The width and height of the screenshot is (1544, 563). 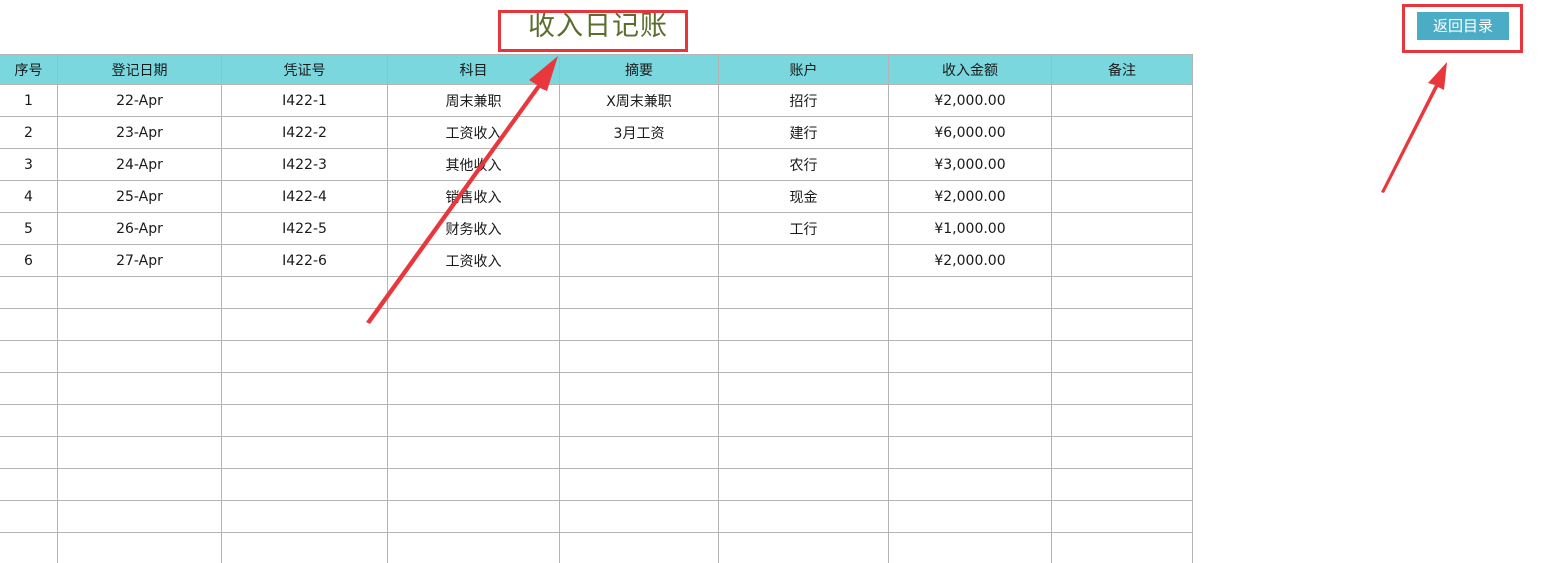 I want to click on cell-account: 农行, so click(x=803, y=164).